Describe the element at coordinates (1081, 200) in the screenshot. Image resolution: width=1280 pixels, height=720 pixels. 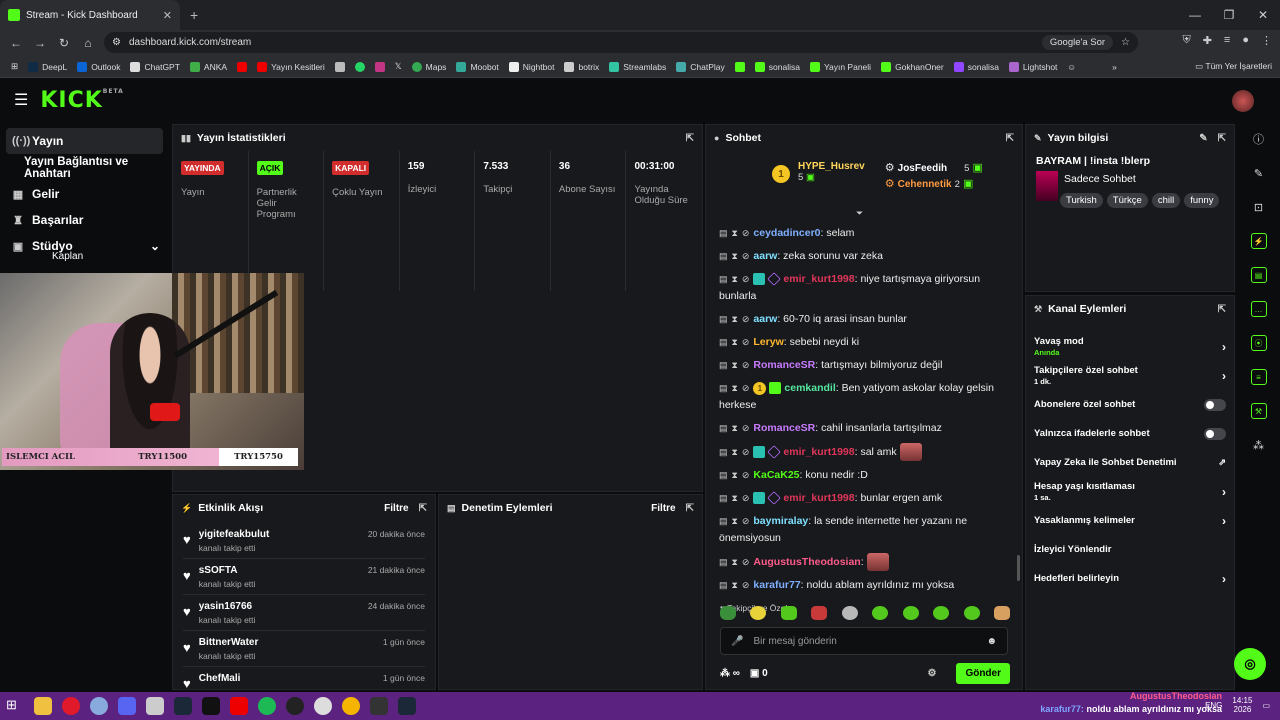
I see `tag: Turkish` at that location.